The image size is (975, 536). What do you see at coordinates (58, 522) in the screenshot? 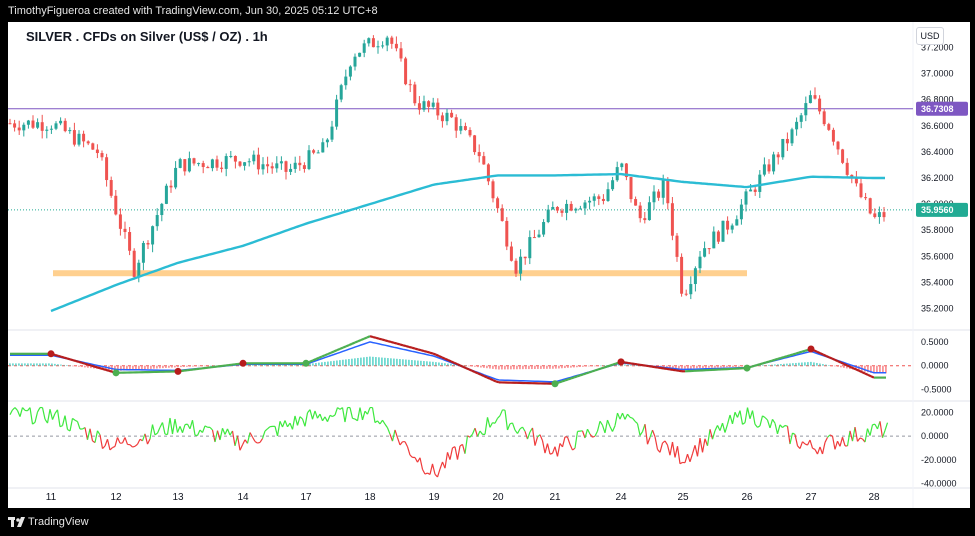
I see `brand-label: TradingView` at bounding box center [58, 522].